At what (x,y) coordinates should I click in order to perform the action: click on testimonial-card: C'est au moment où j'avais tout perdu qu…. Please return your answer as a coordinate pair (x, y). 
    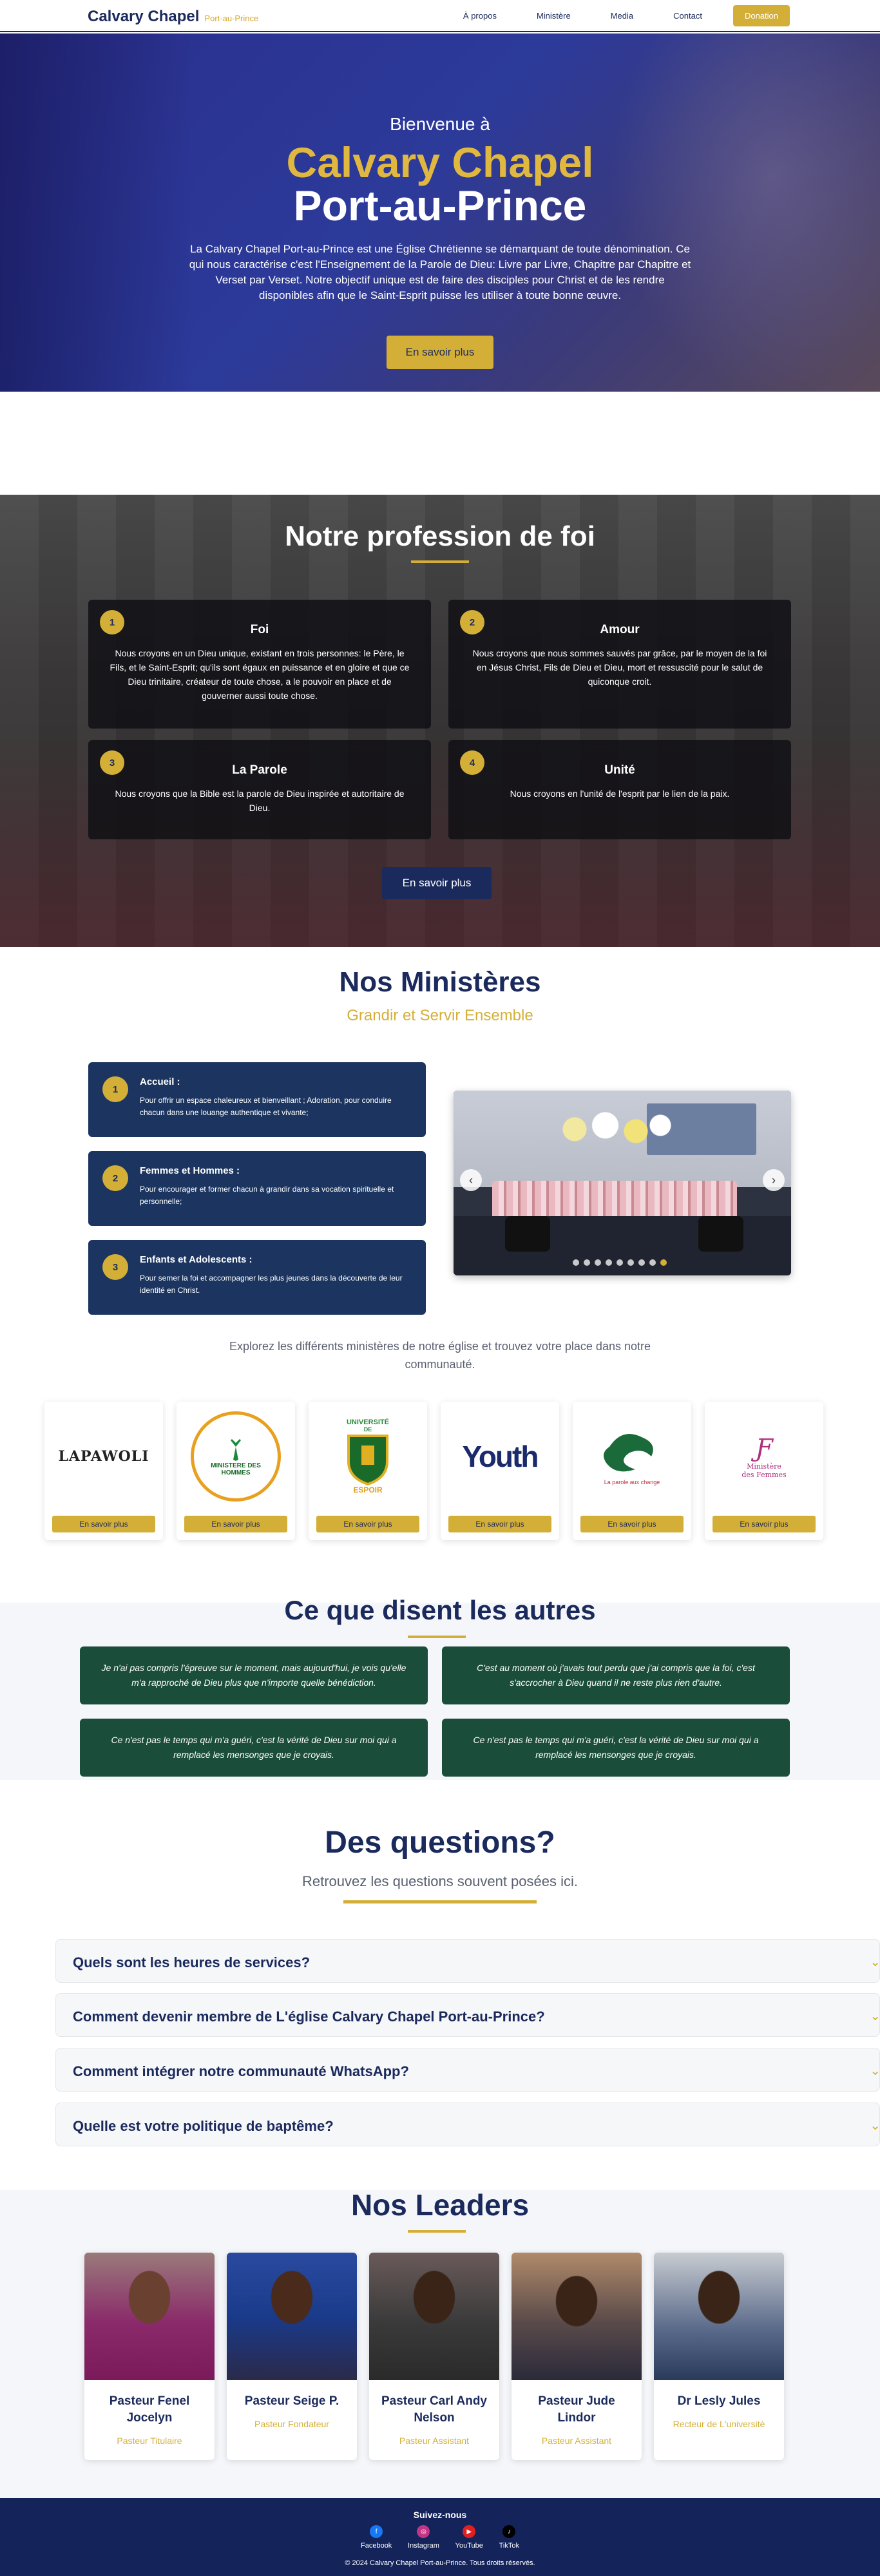
    Looking at the image, I should click on (616, 1675).